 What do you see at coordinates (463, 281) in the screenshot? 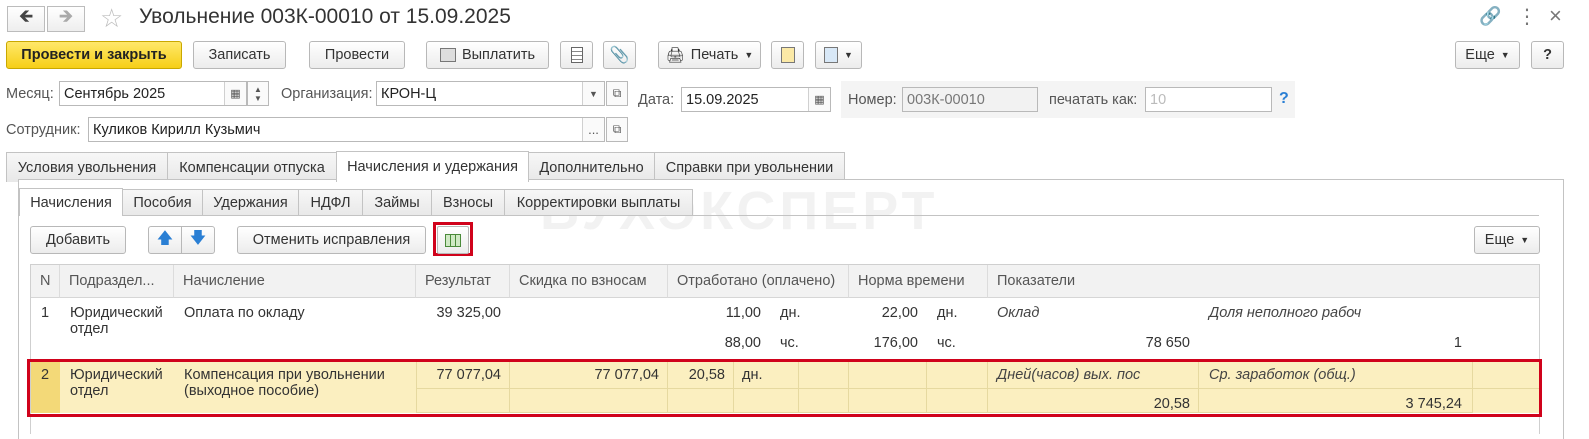
I see `column-header-result: Результат` at bounding box center [463, 281].